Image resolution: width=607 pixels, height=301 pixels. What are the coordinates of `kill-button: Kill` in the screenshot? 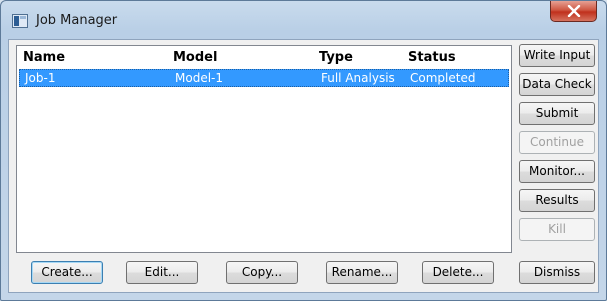 It's located at (557, 229).